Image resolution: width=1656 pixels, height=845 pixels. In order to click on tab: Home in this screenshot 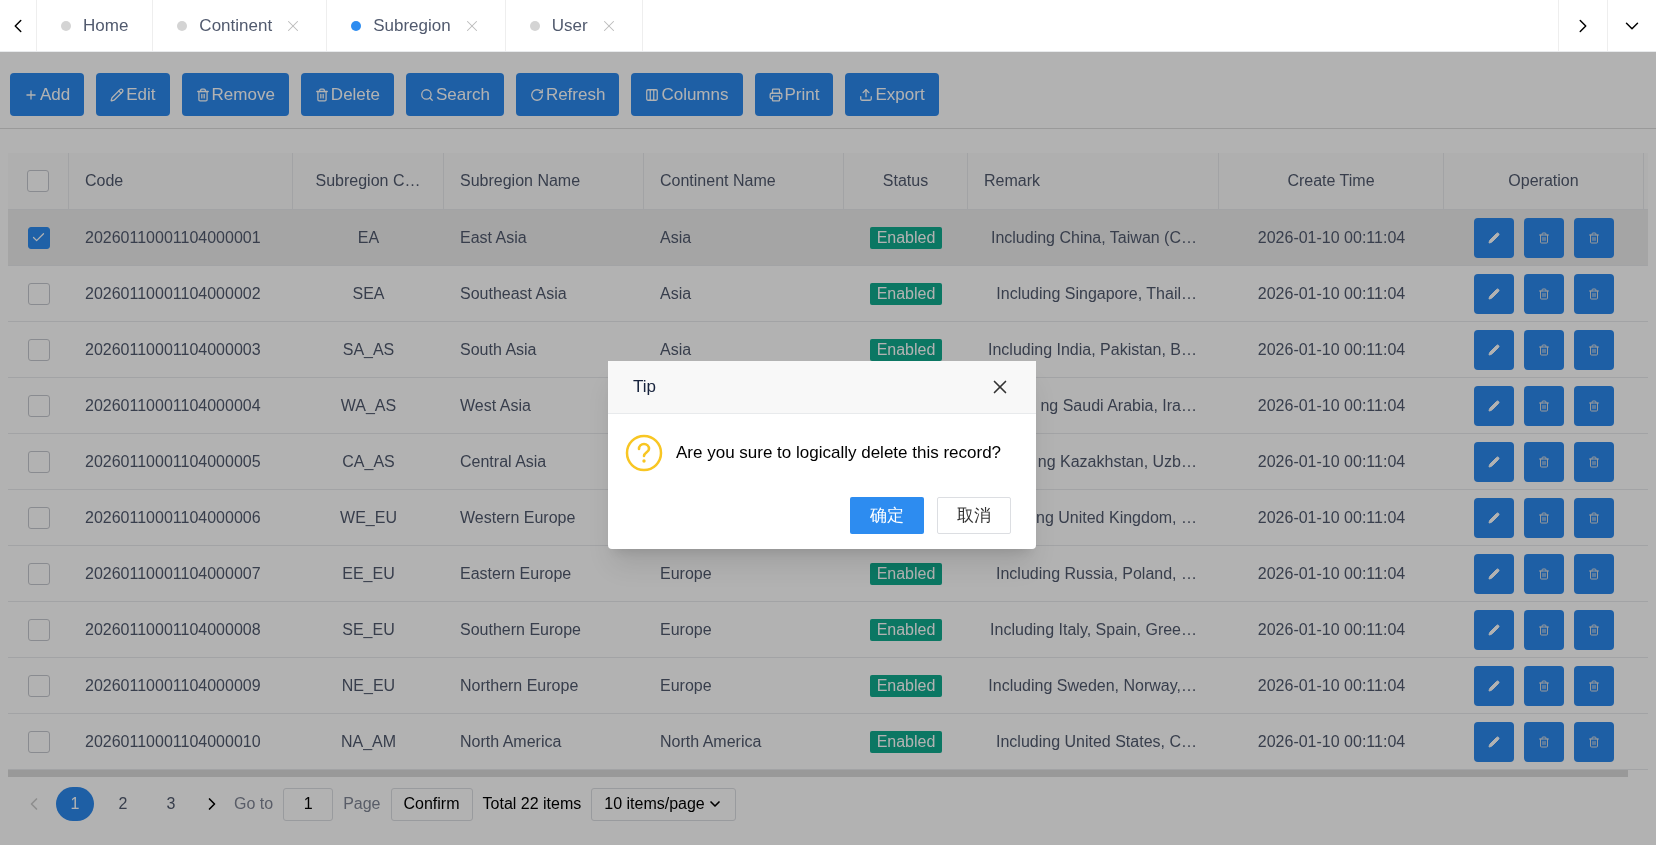, I will do `click(95, 25)`.